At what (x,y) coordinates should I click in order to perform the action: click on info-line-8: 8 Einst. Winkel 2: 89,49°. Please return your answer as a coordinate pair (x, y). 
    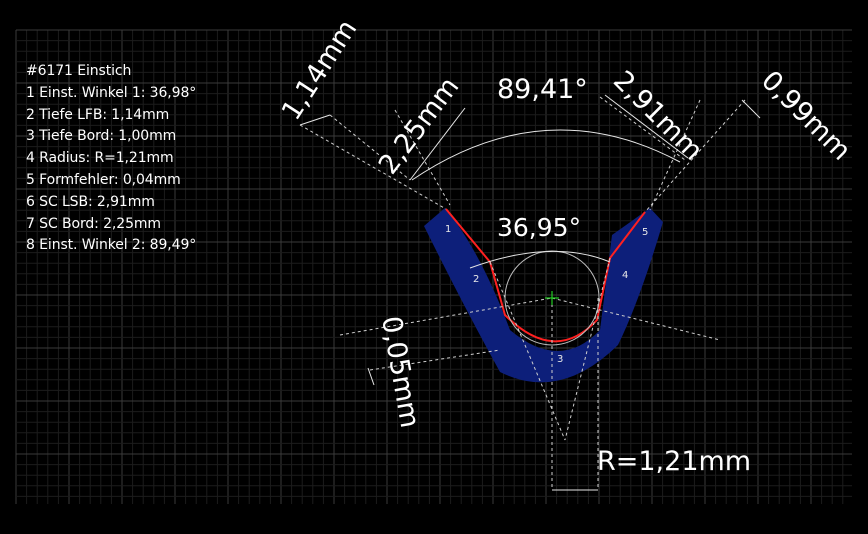
    Looking at the image, I should click on (111, 245).